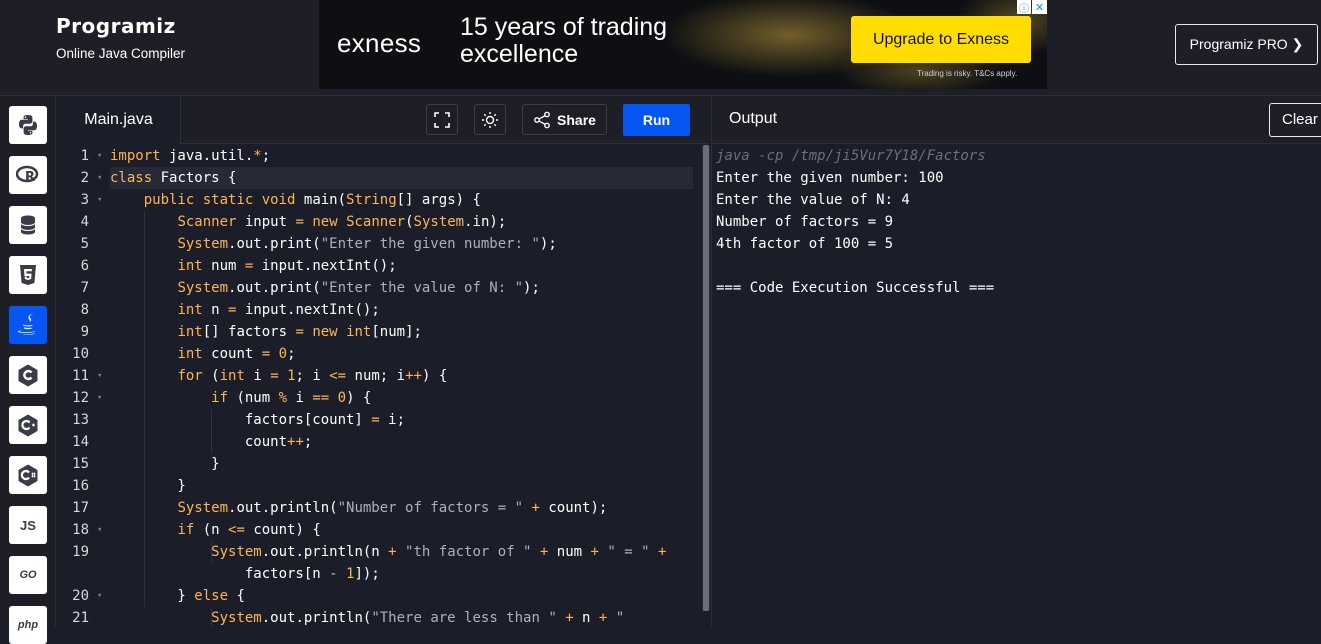 The image size is (1321, 644). What do you see at coordinates (236, 354) in the screenshot?
I see `code-line: int count = 0;` at bounding box center [236, 354].